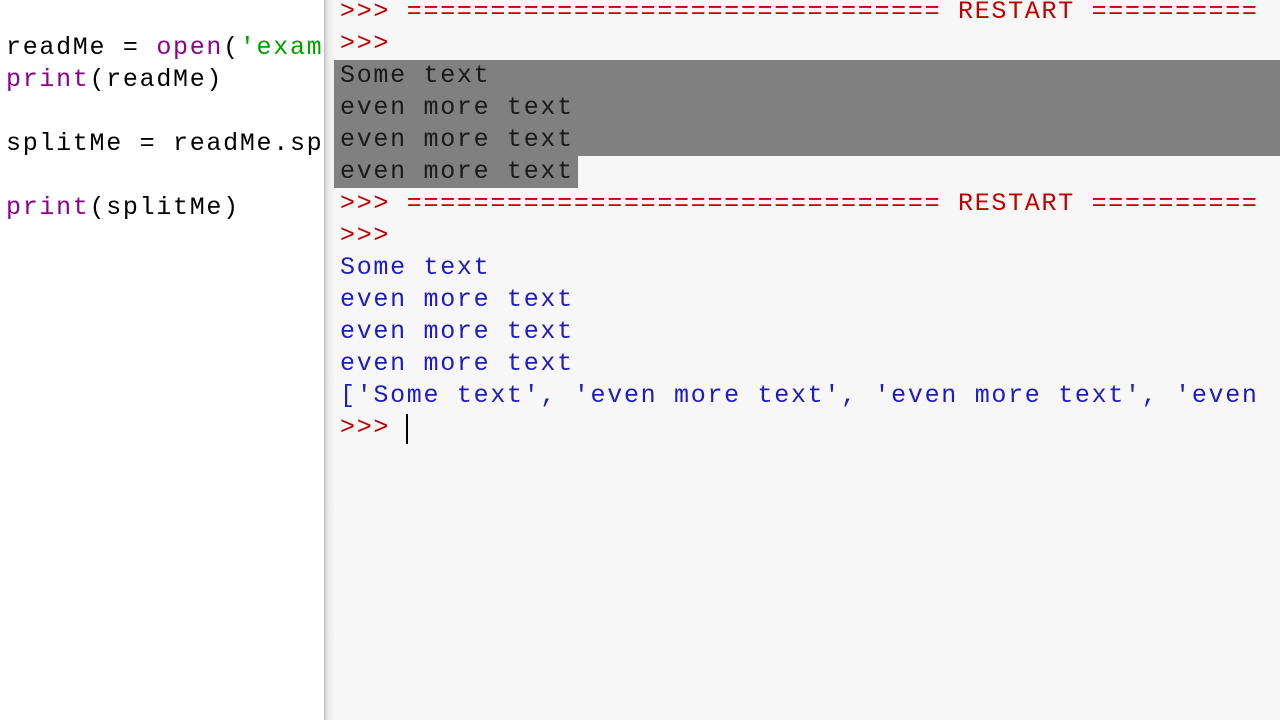  I want to click on code-token: readMe =, so click(81, 47).